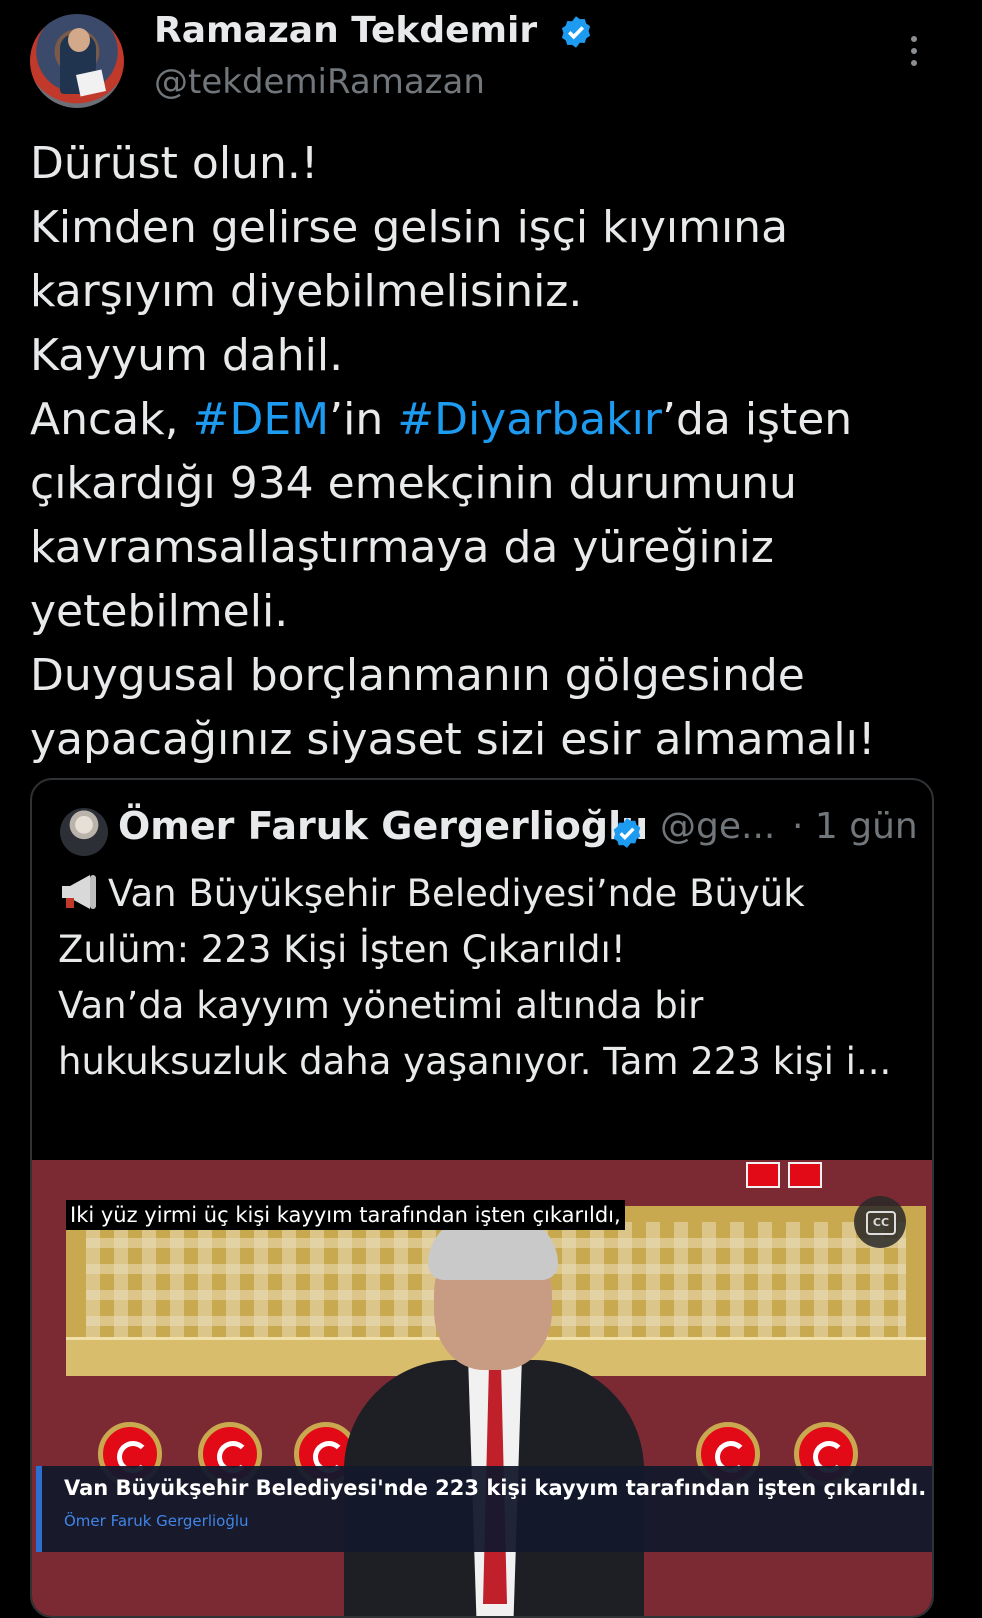 The height and width of the screenshot is (1618, 982). Describe the element at coordinates (84, 832) in the screenshot. I see `quoted-avatar` at that location.